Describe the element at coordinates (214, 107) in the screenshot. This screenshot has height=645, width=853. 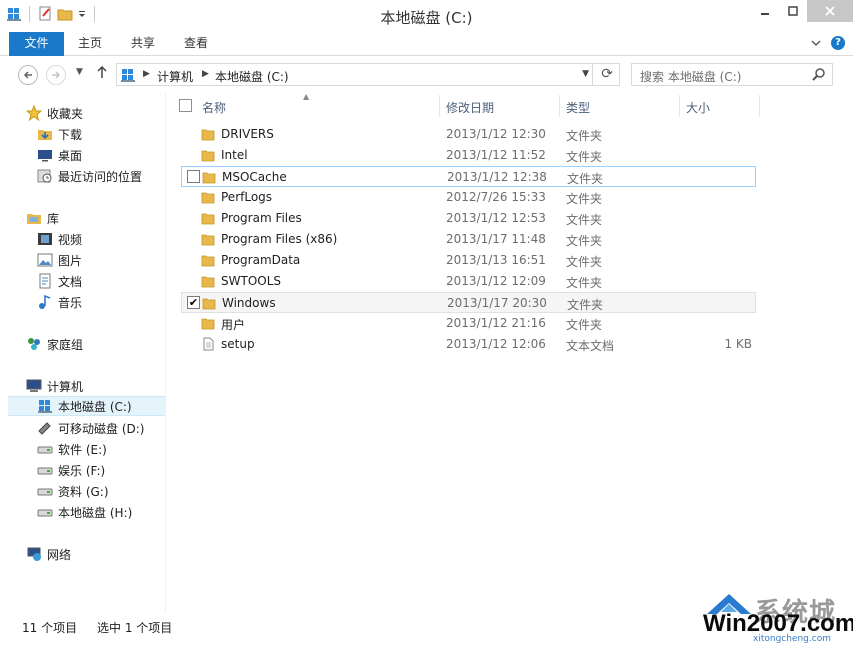
I see `column-name: 名称` at that location.